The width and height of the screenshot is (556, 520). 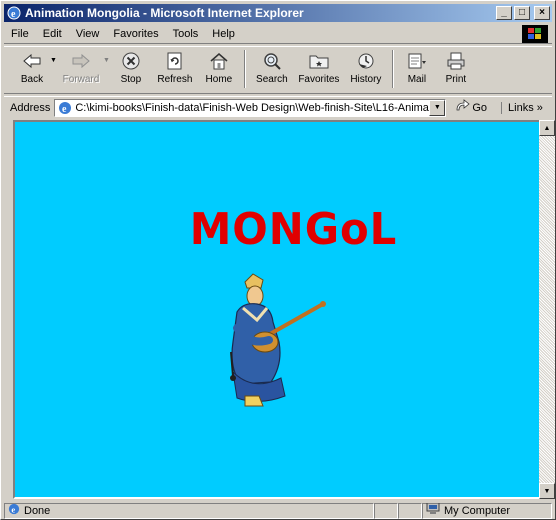 I want to click on forward-button: Forward, so click(x=81, y=69).